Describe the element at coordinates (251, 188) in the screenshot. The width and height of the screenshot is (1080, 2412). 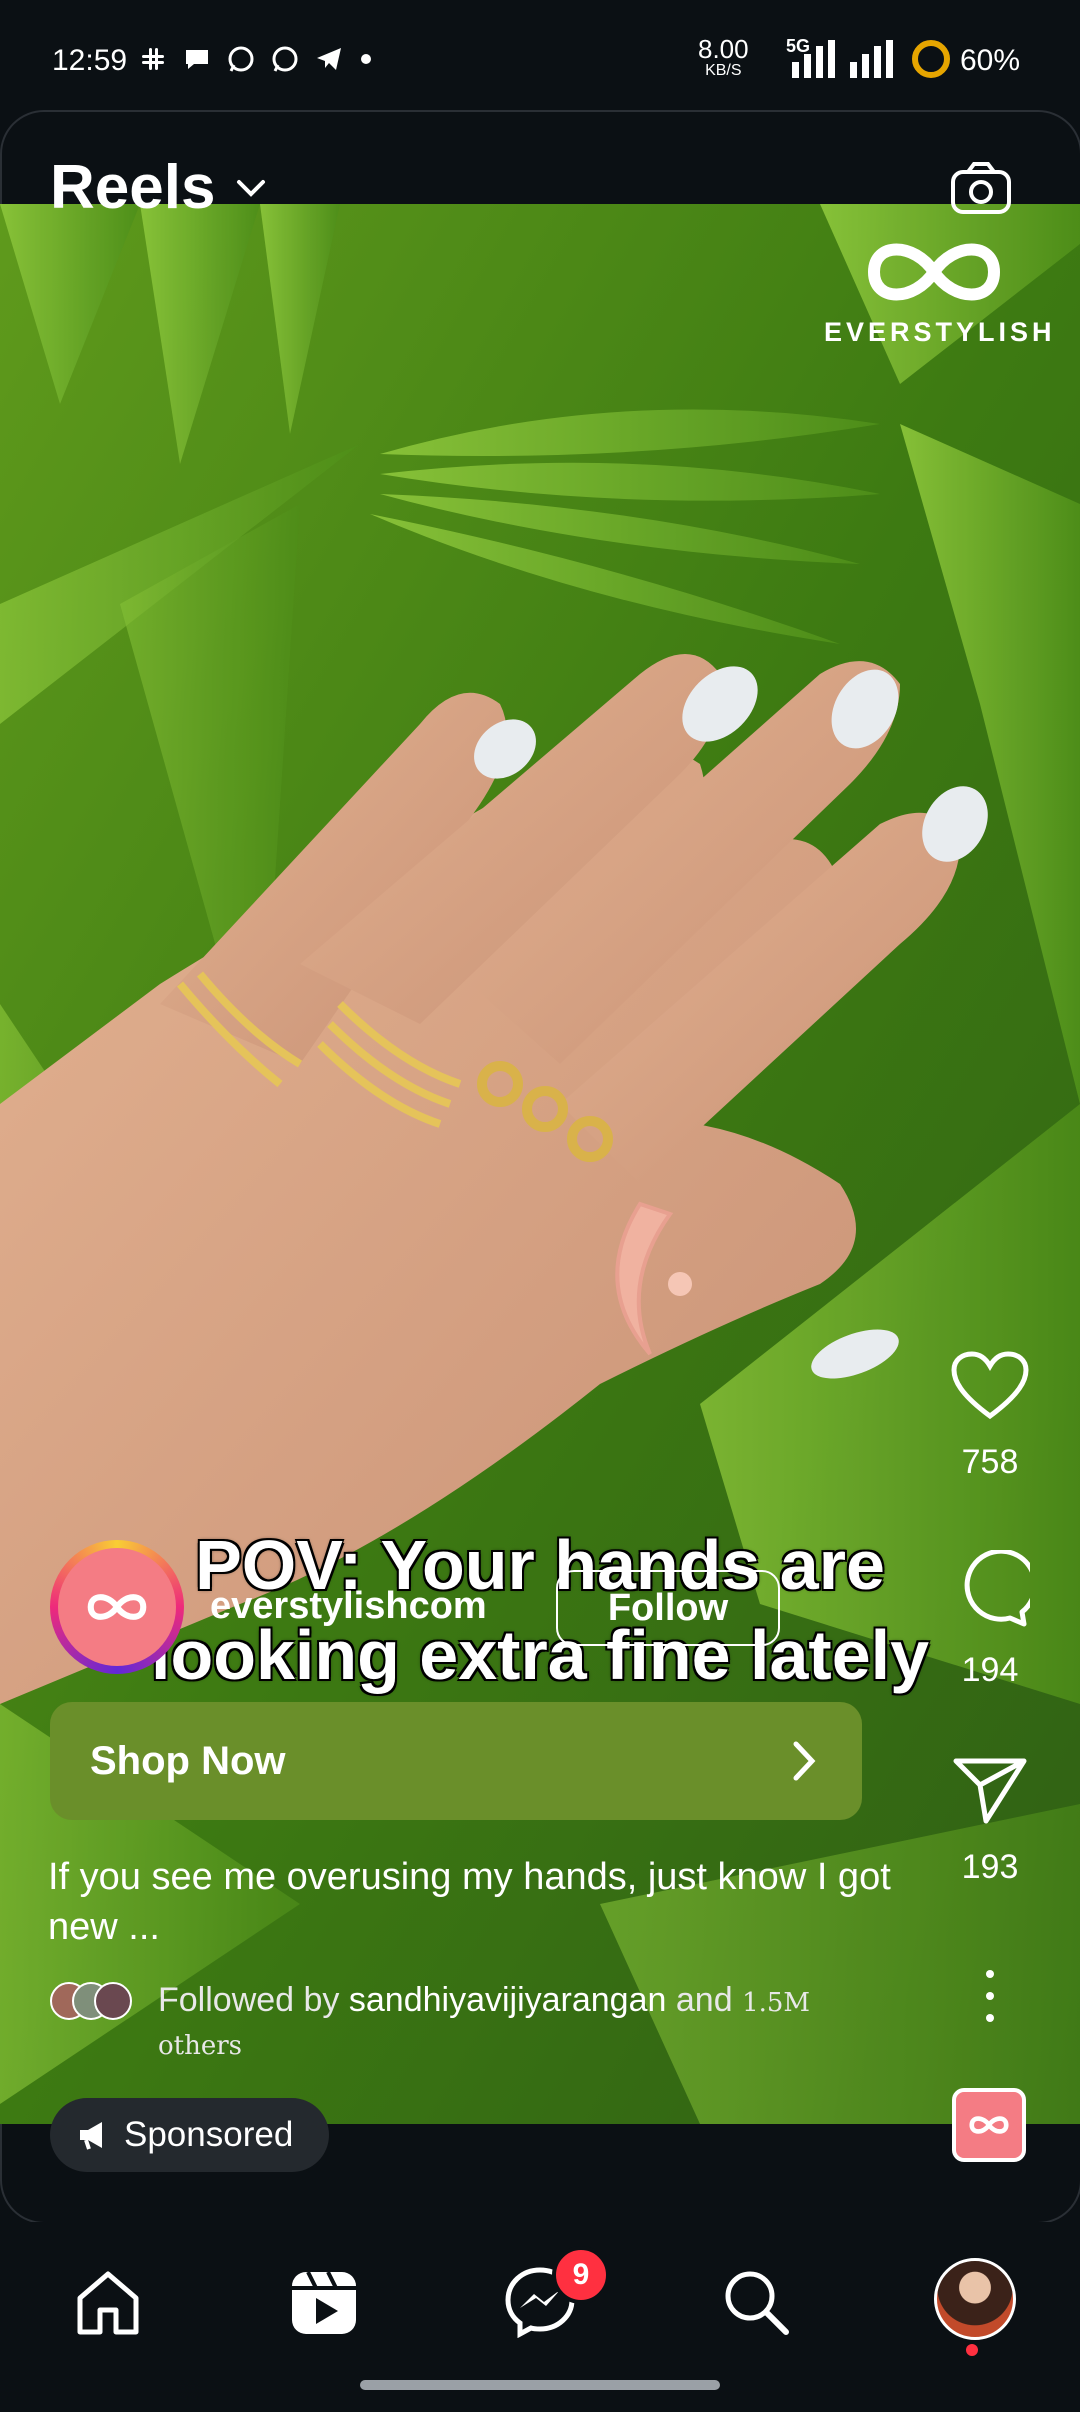
I see `chevron-down-icon` at that location.